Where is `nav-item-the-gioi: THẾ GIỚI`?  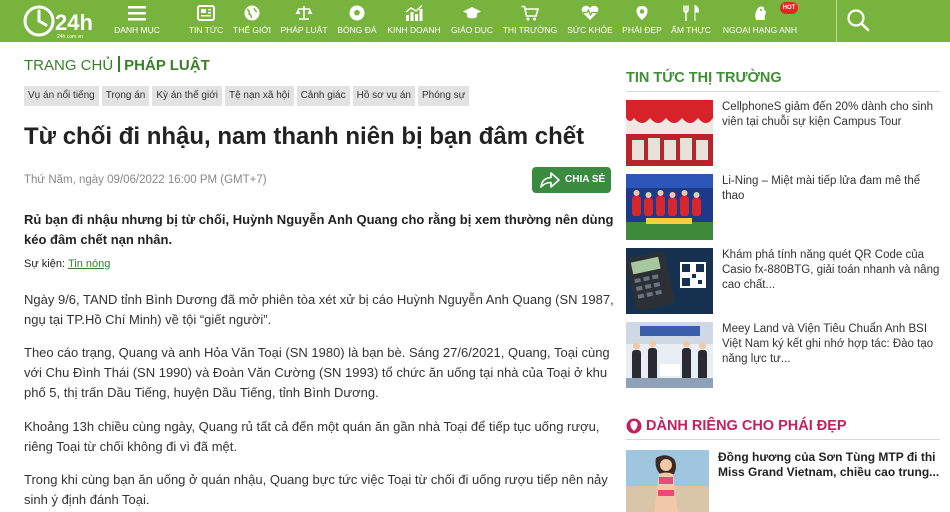 nav-item-the-gioi: THẾ GIỚI is located at coordinates (252, 21).